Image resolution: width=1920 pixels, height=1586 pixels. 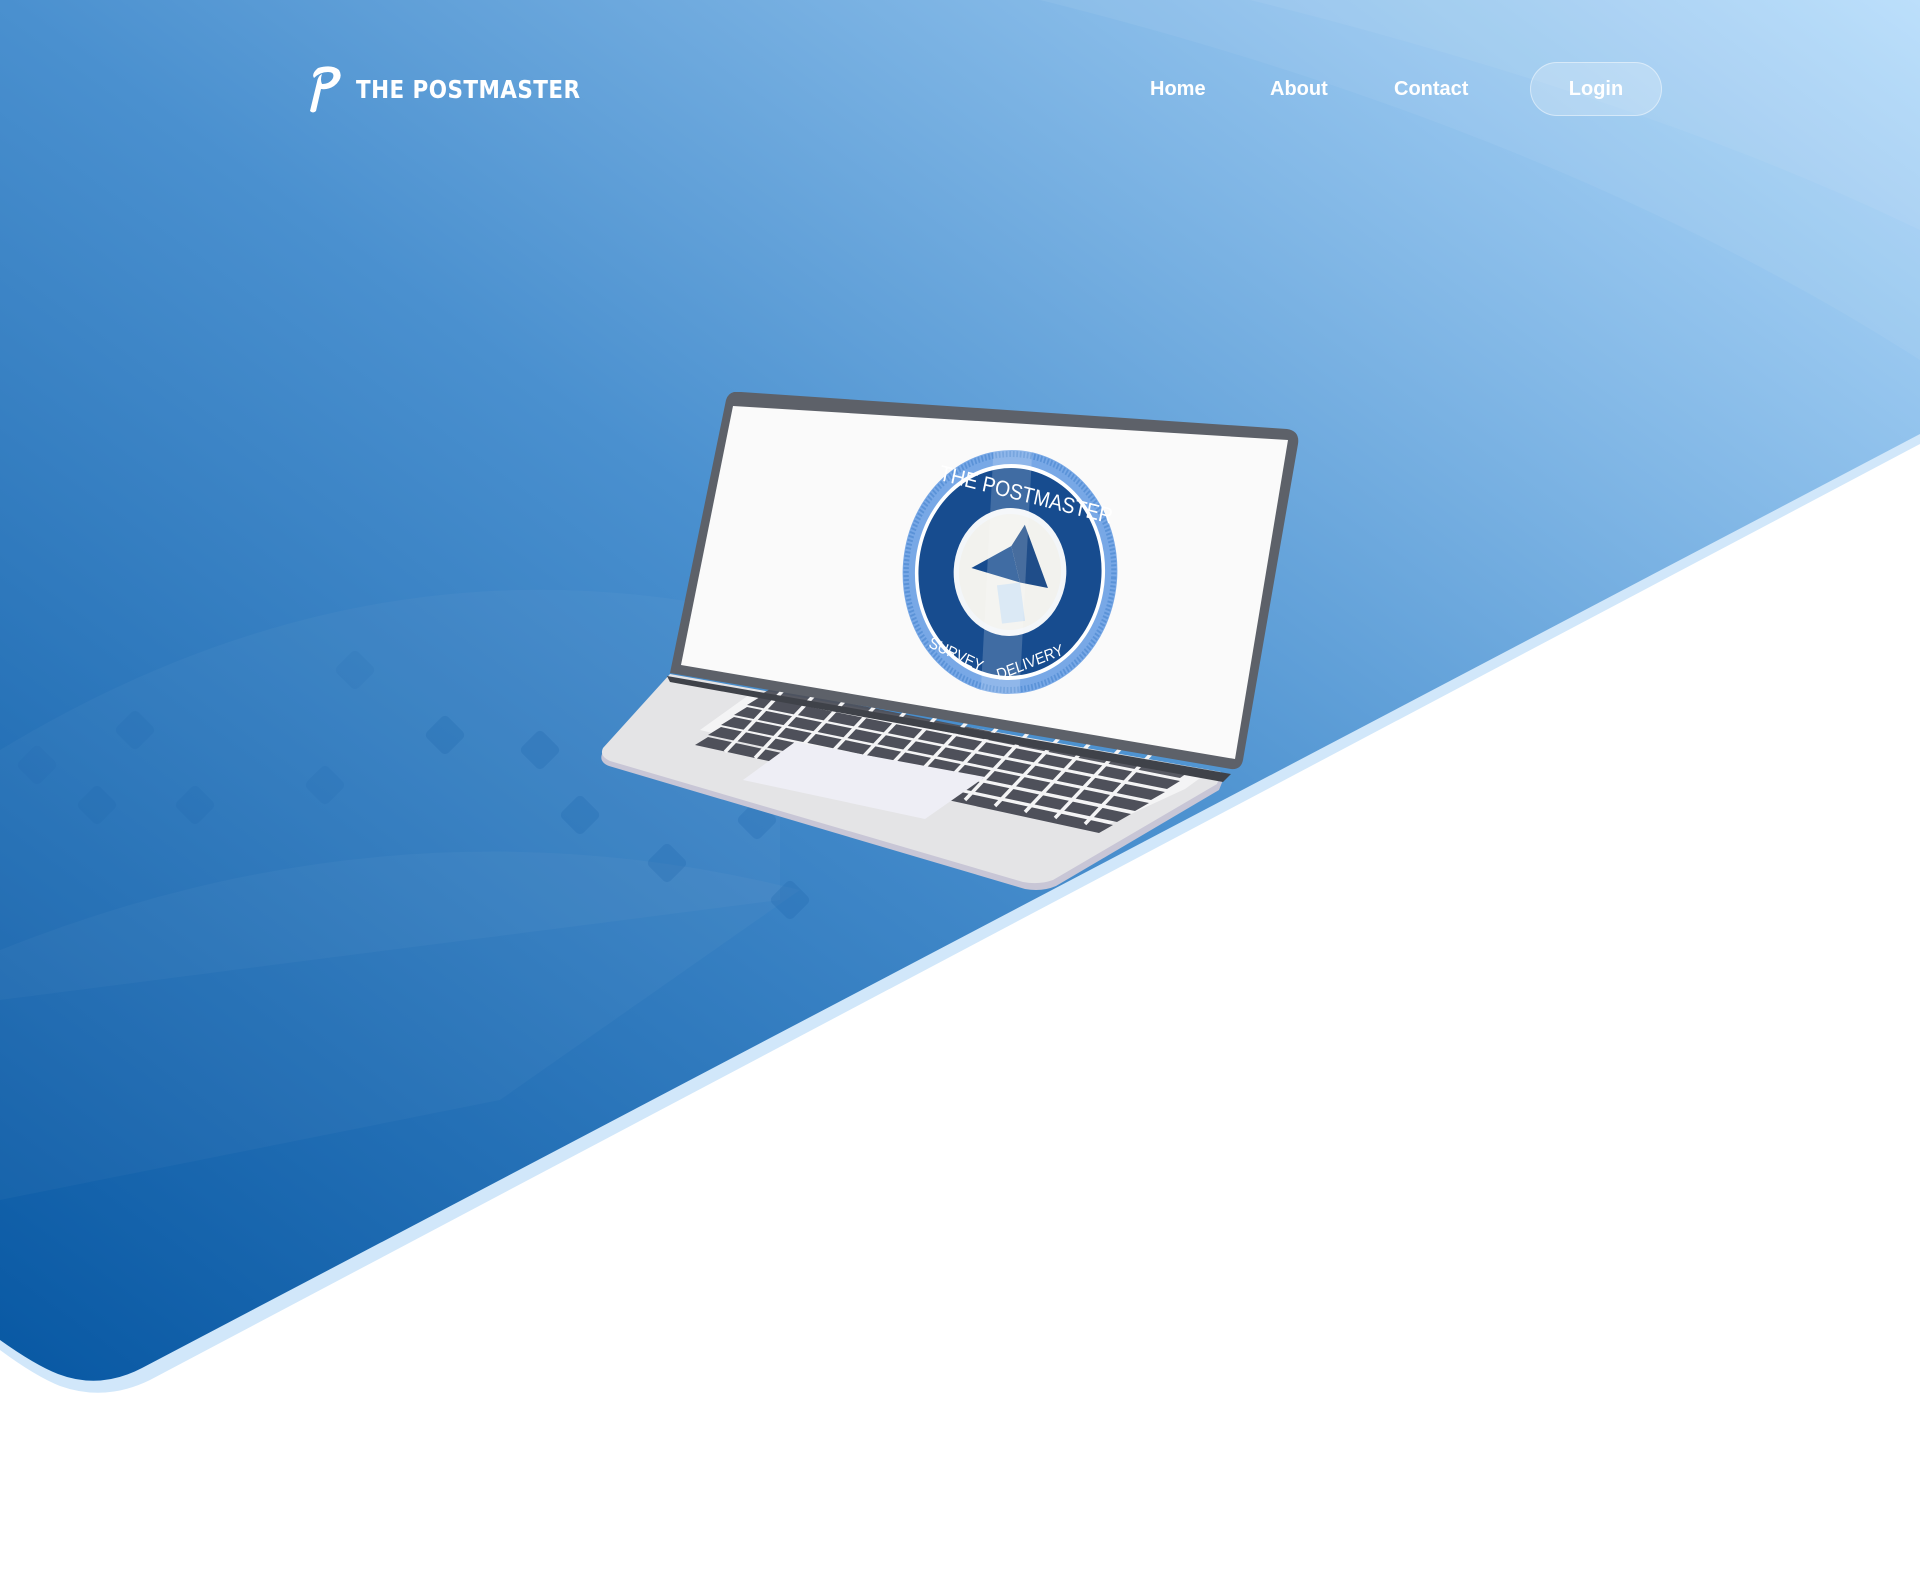 What do you see at coordinates (468, 89) in the screenshot?
I see `brand-name: THE POSTMASTER` at bounding box center [468, 89].